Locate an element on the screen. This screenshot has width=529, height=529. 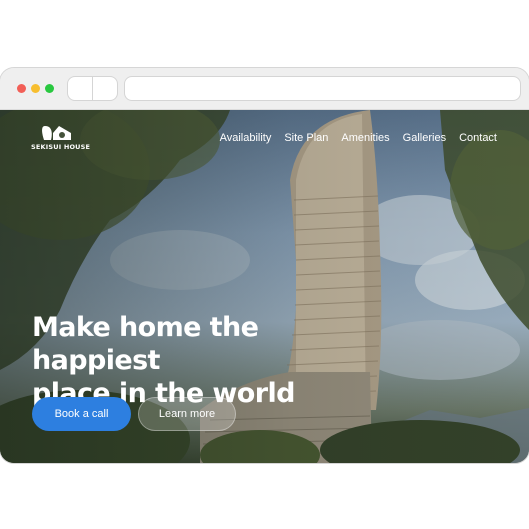
book-a-call-button: Book a call is located at coordinates (81, 414).